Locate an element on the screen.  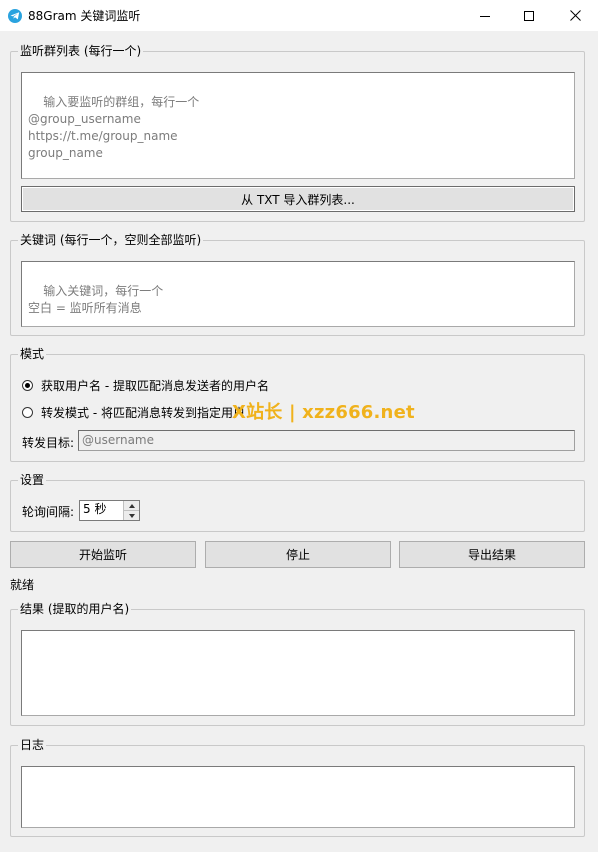
title-bar: 88Gram 关键词监听 is located at coordinates (299, 15).